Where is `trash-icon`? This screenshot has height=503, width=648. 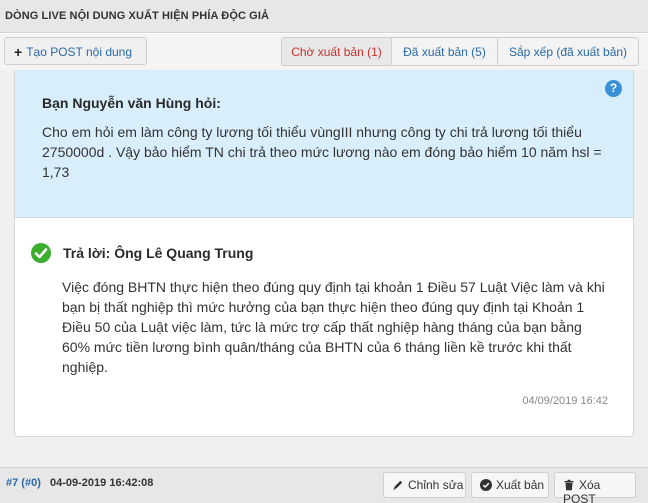 trash-icon is located at coordinates (569, 485).